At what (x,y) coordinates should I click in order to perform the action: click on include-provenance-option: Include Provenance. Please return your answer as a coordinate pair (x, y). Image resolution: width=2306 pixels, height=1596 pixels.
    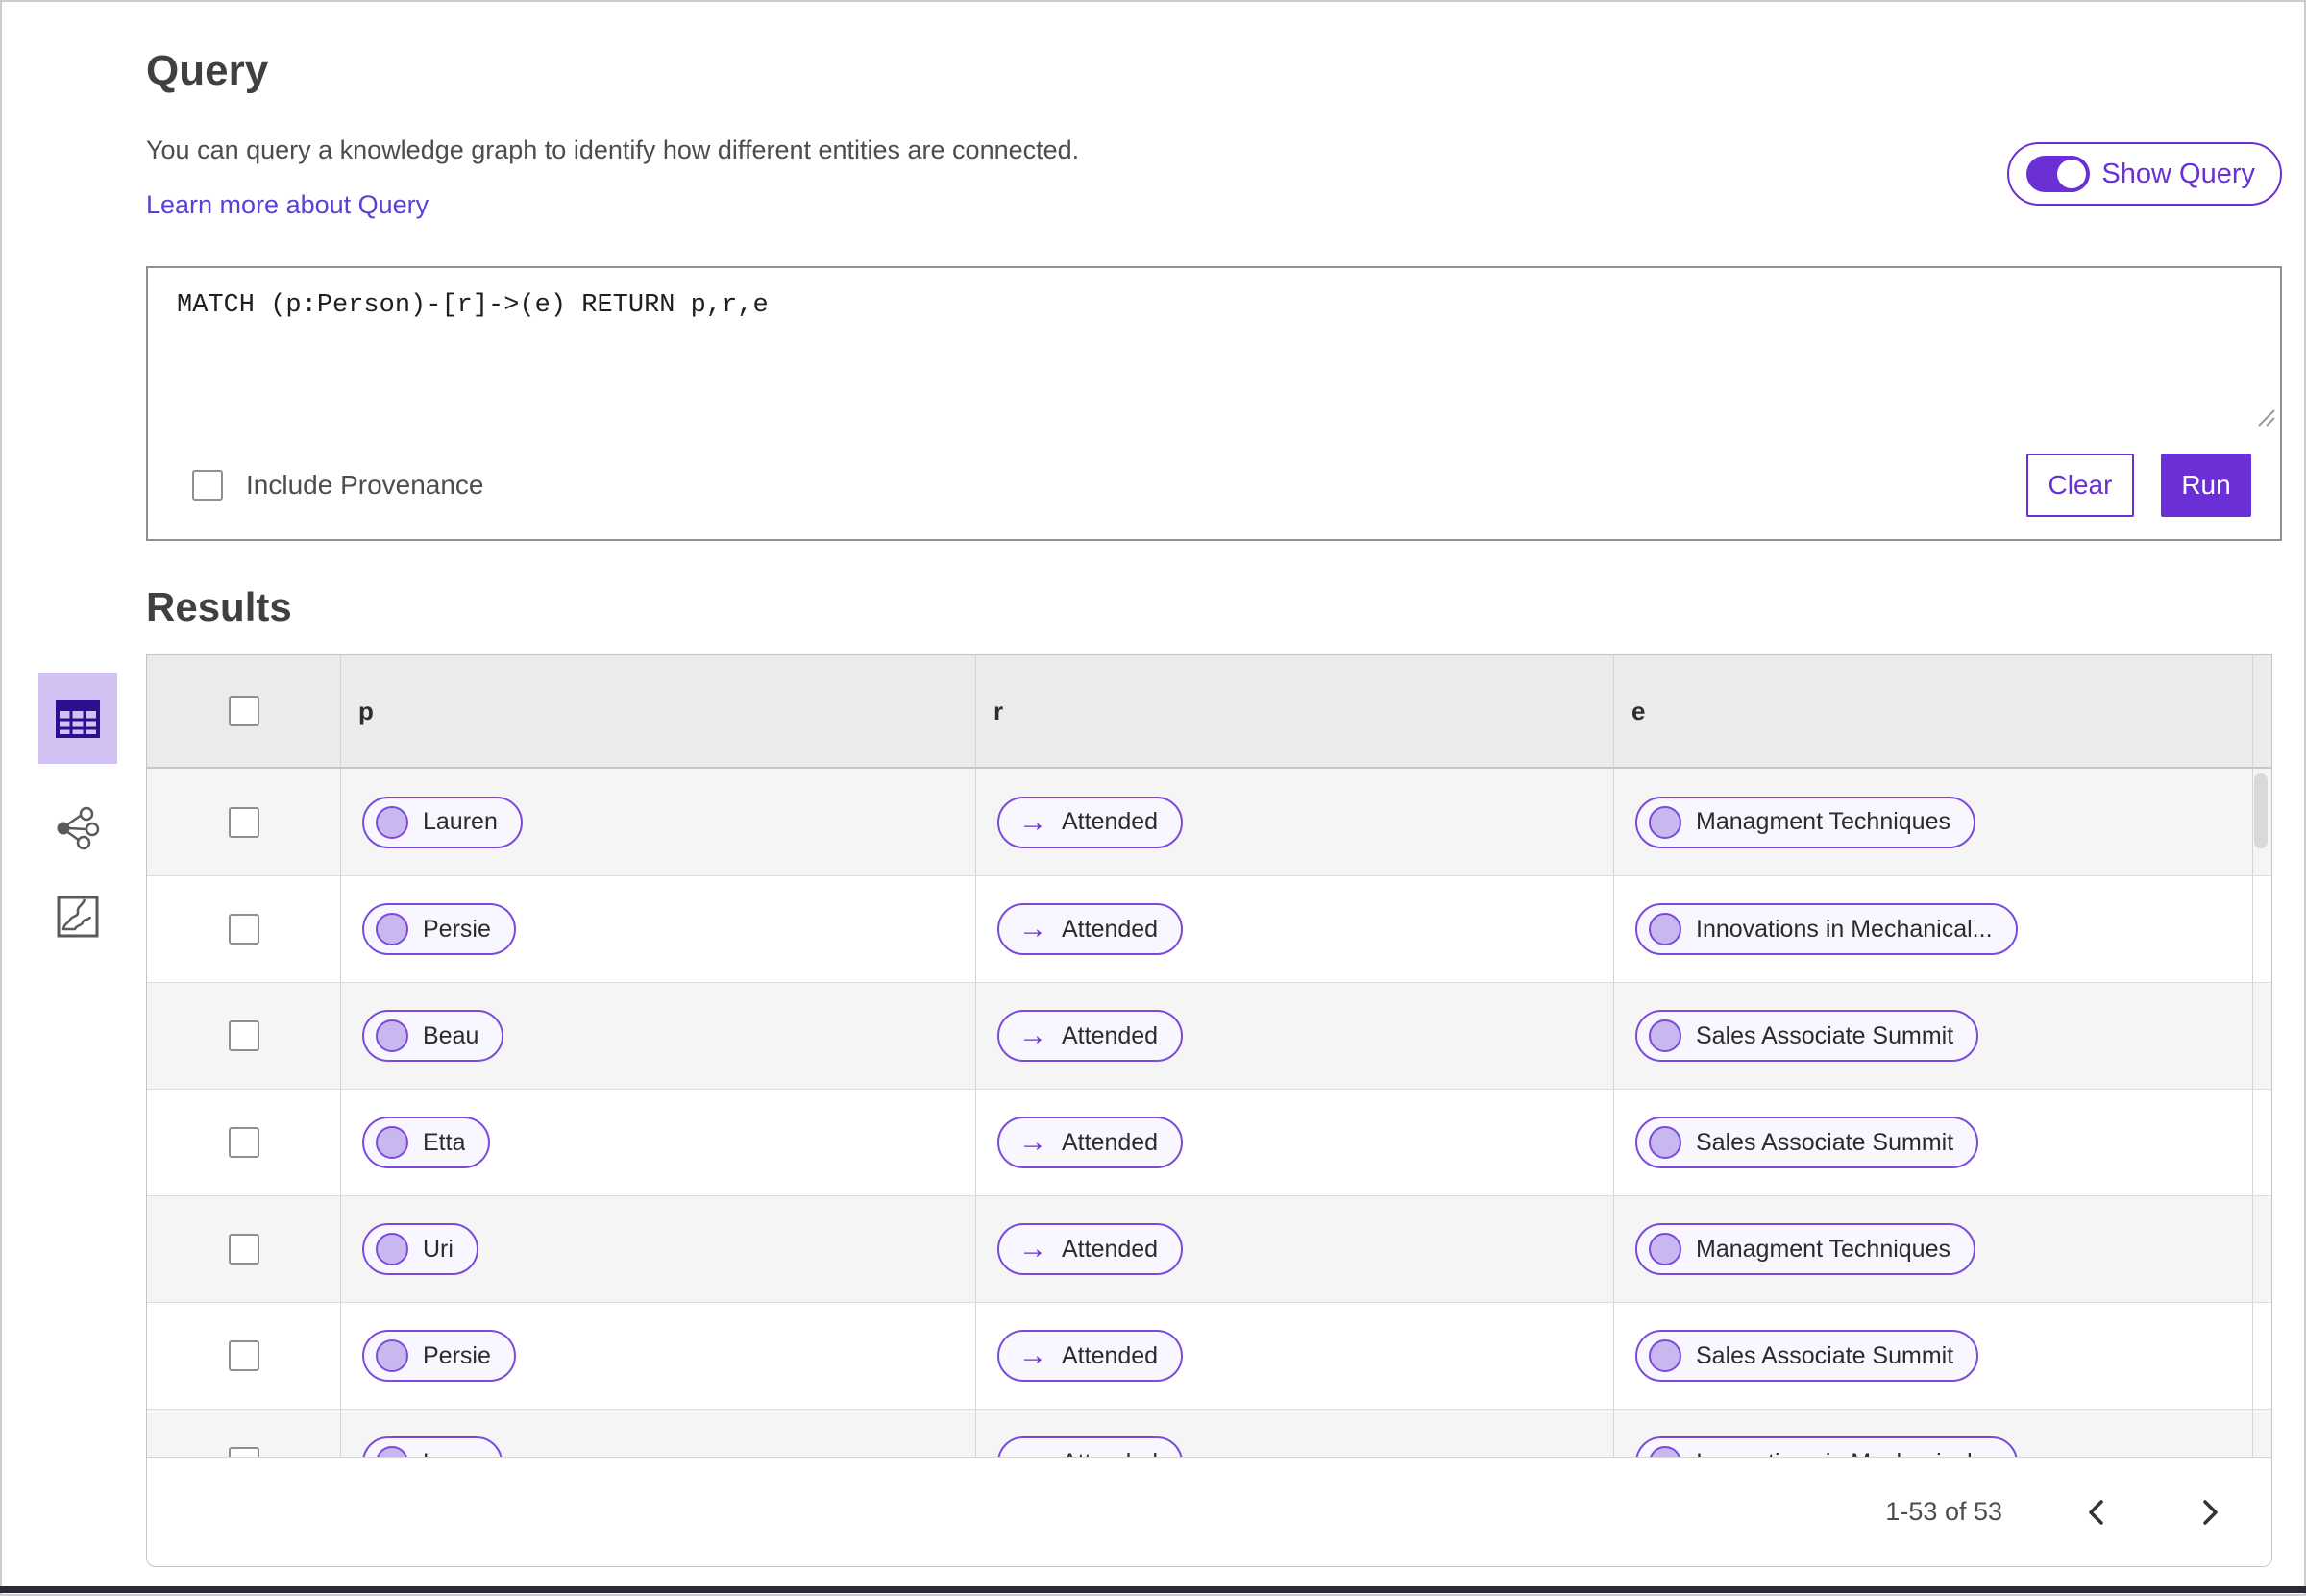
    Looking at the image, I should click on (338, 486).